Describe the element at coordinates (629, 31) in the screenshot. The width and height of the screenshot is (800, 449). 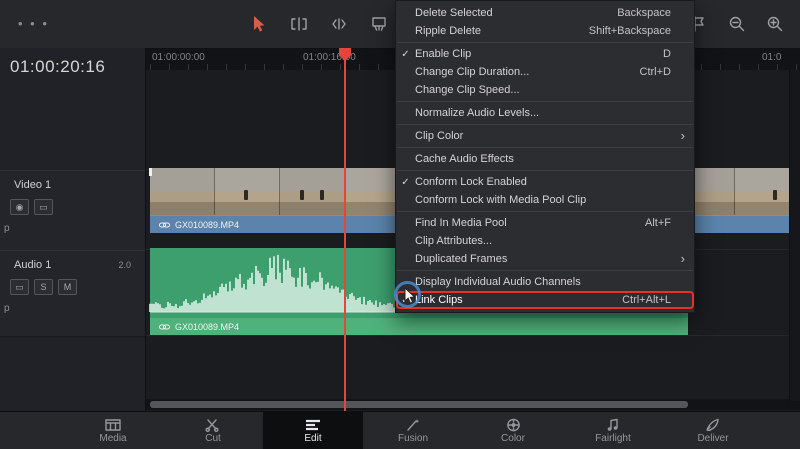
I see `menu-item-shortcut: Shift+Backspace` at that location.